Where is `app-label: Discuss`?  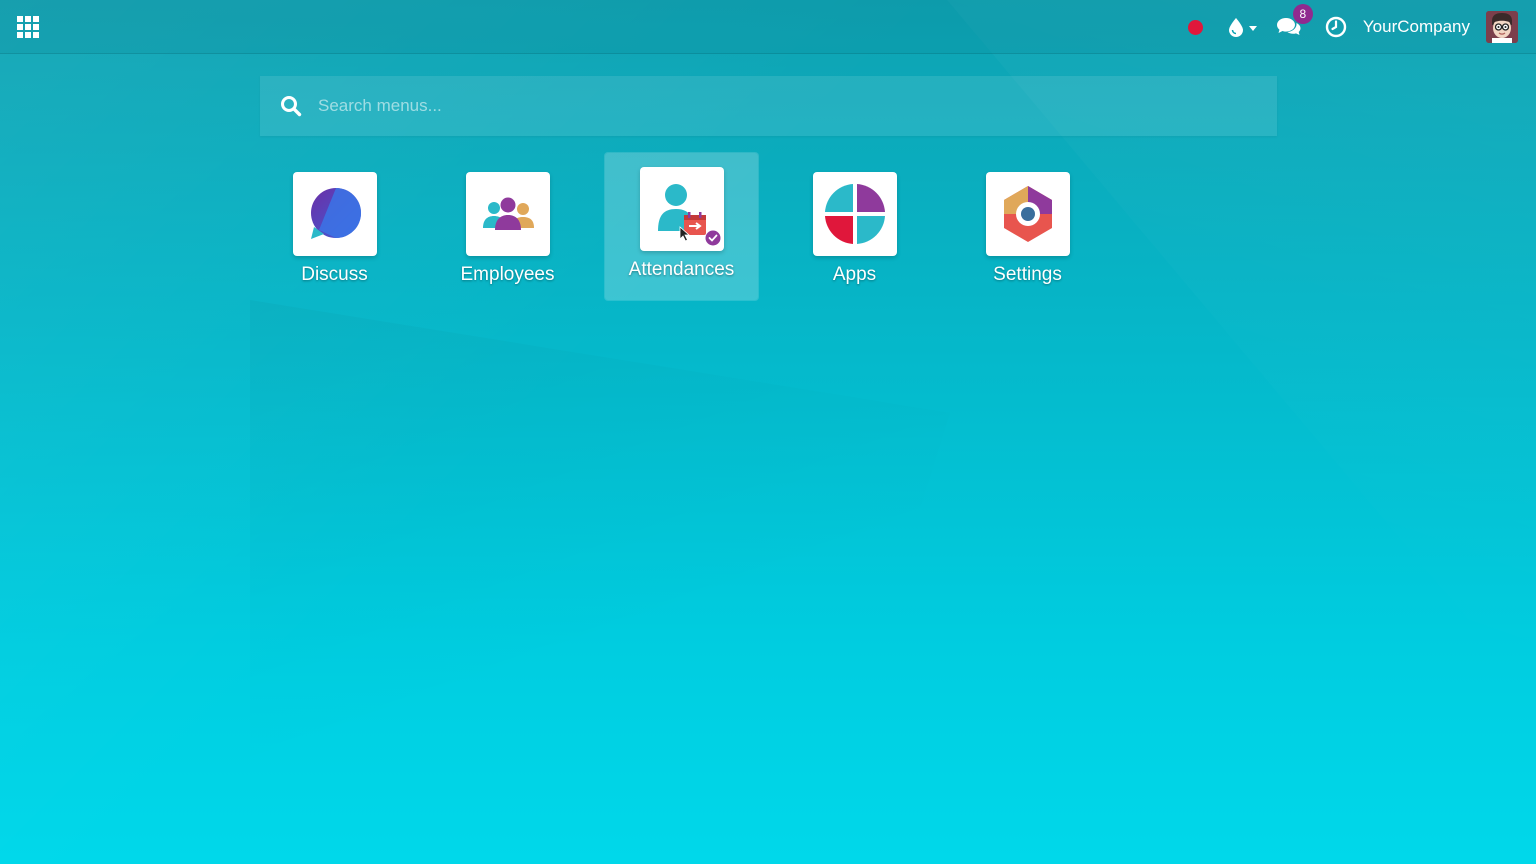
app-label: Discuss is located at coordinates (334, 274).